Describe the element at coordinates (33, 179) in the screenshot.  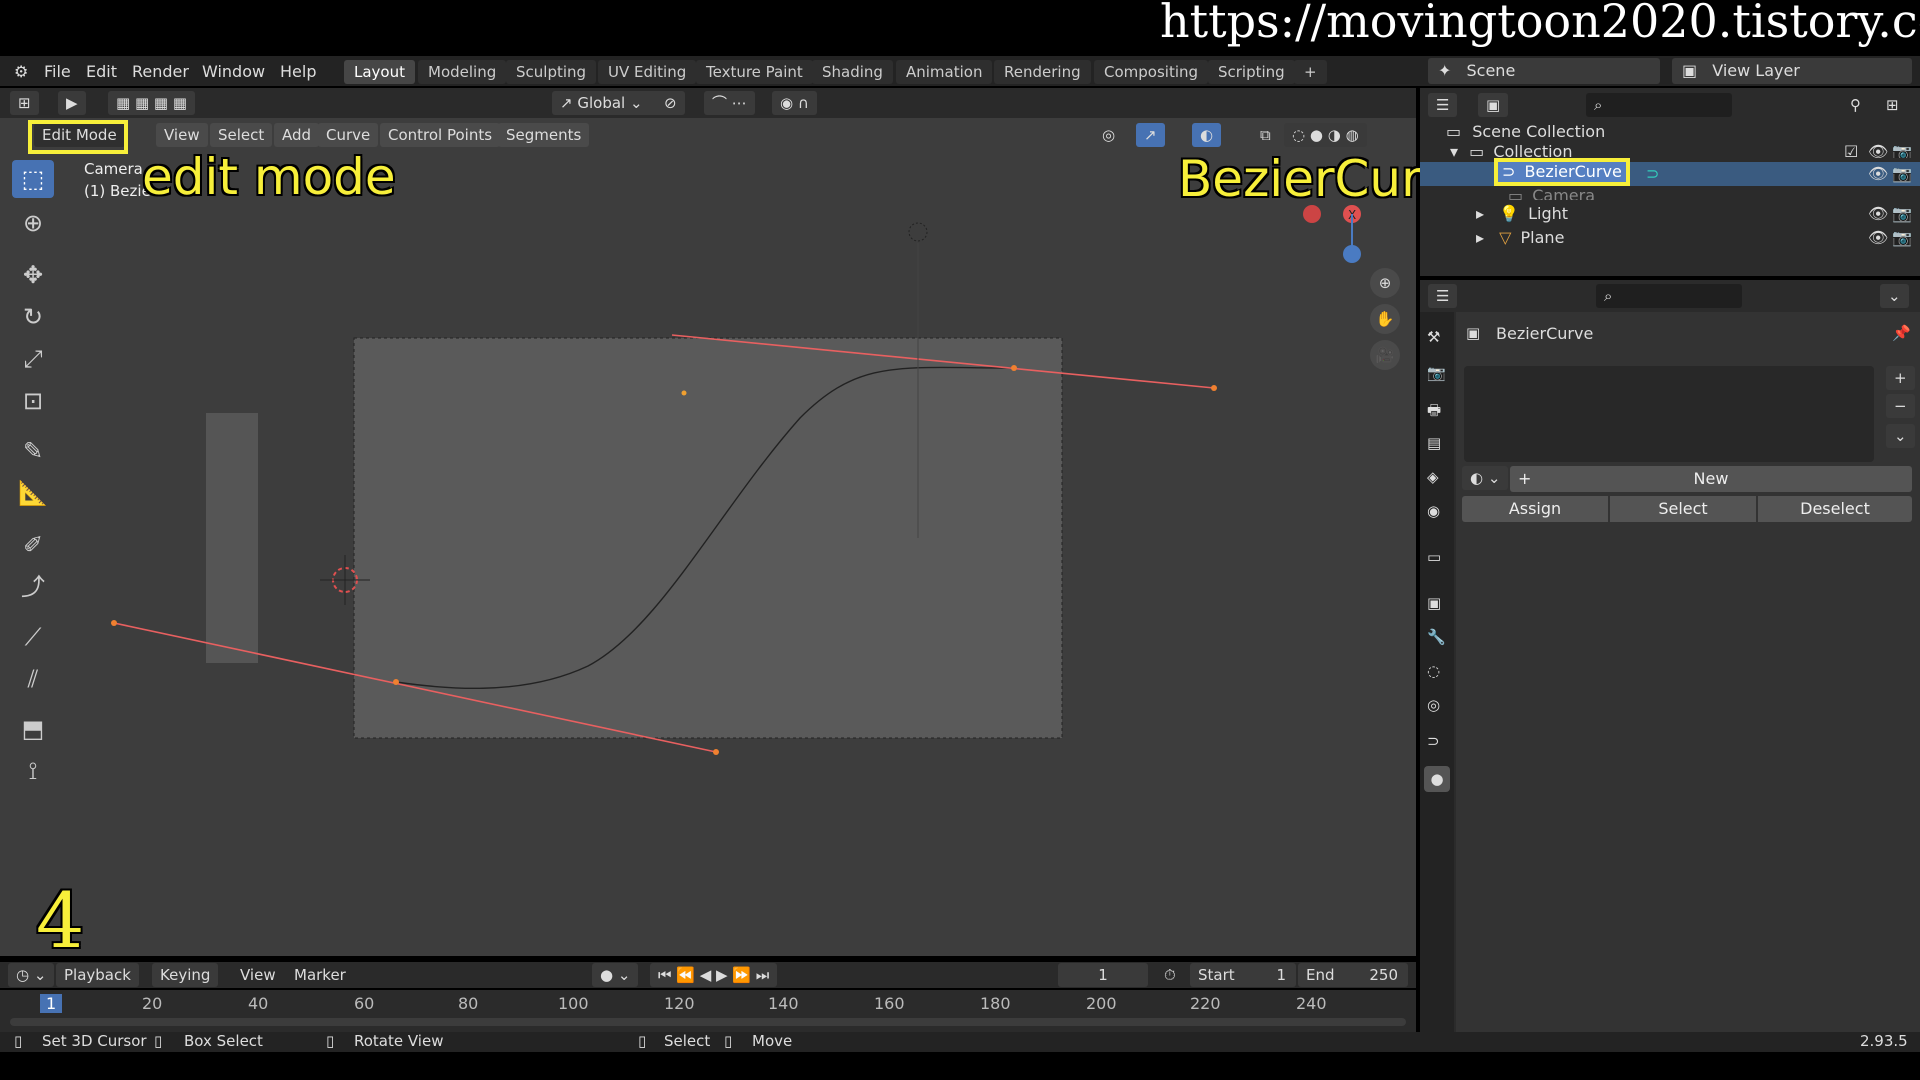
I see `select-box-tool-icon: ⬚` at that location.